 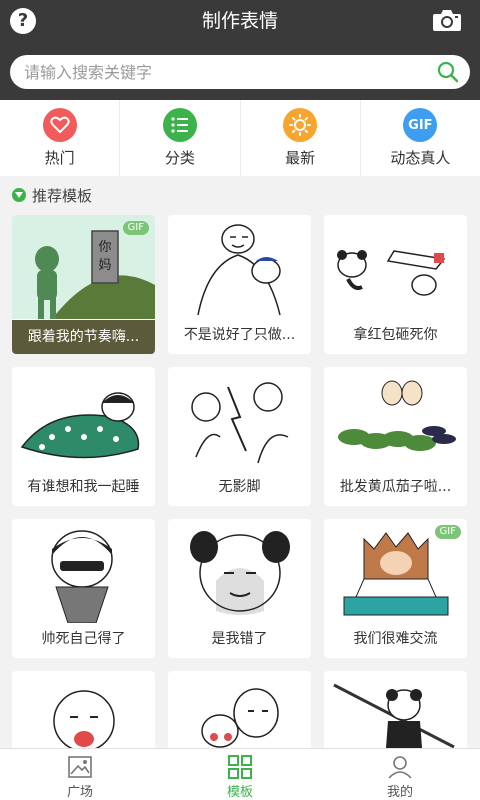 I want to click on sun-icon, so click(x=300, y=125).